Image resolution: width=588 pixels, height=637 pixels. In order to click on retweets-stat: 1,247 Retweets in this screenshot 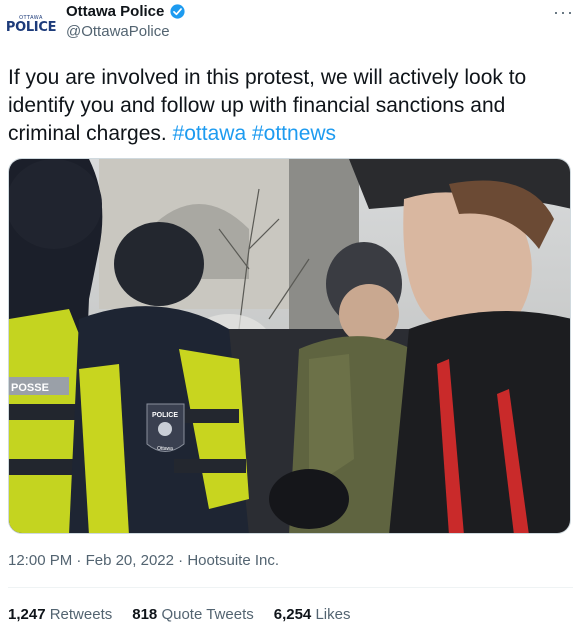, I will do `click(60, 614)`.